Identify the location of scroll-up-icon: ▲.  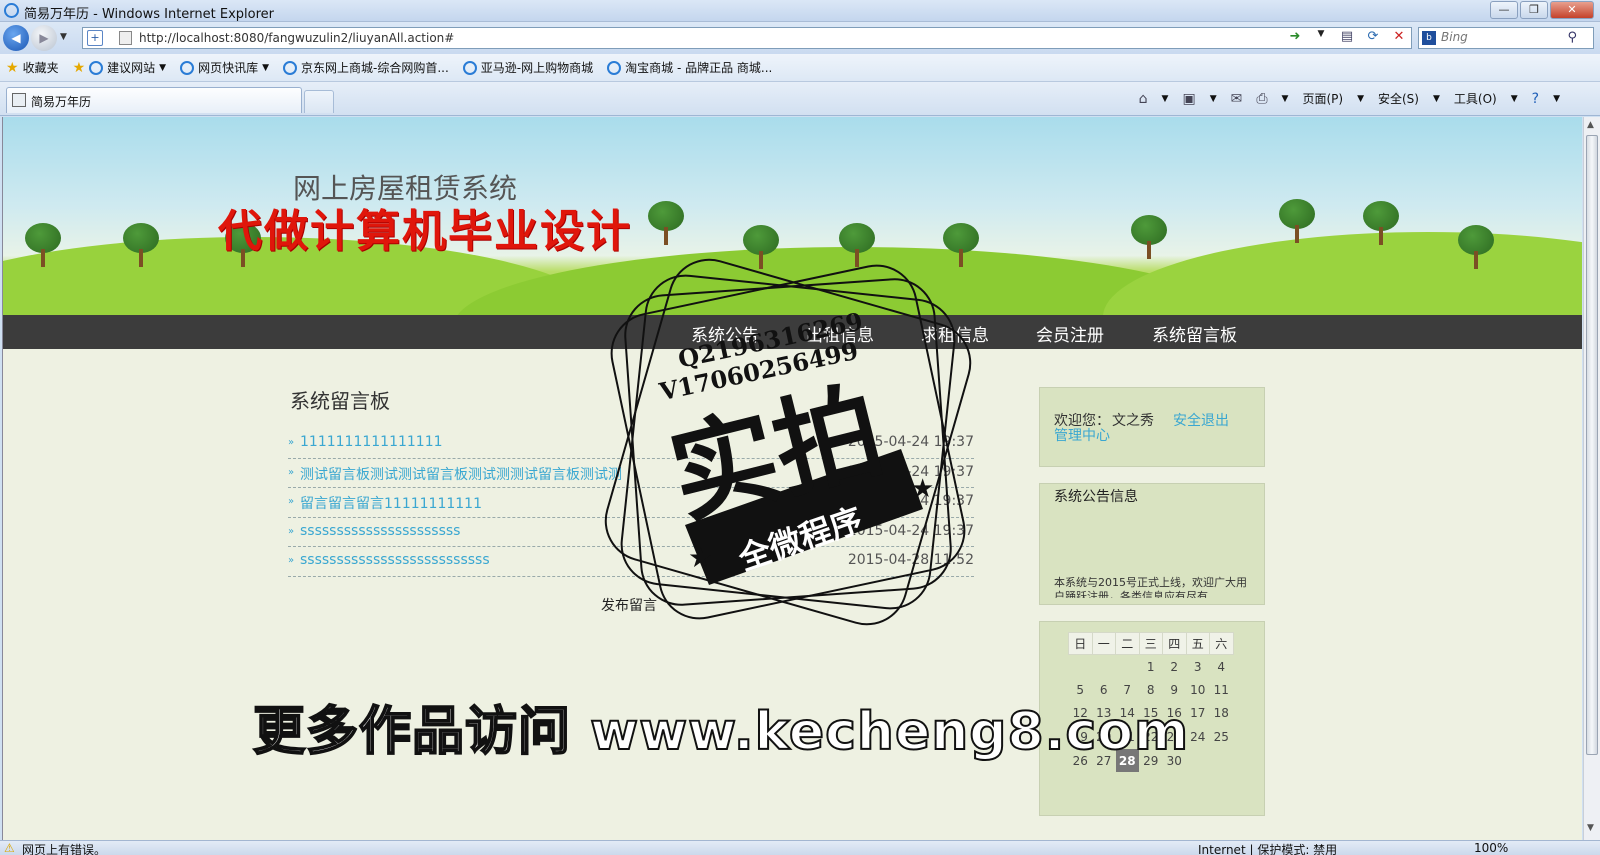
(1590, 125).